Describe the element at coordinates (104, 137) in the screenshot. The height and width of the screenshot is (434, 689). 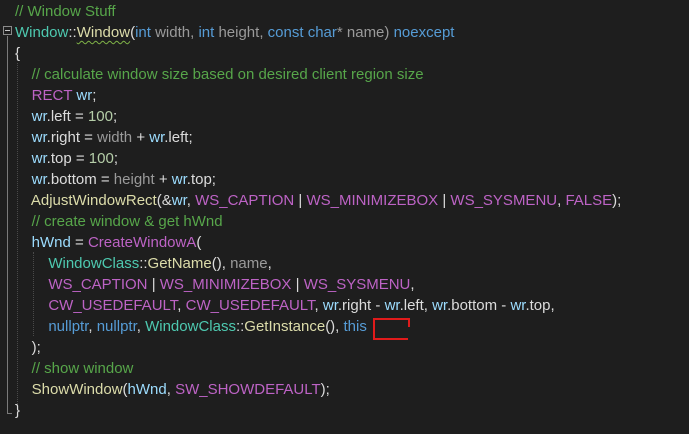
I see `code-line: wr.right = width + wr.left;` at that location.